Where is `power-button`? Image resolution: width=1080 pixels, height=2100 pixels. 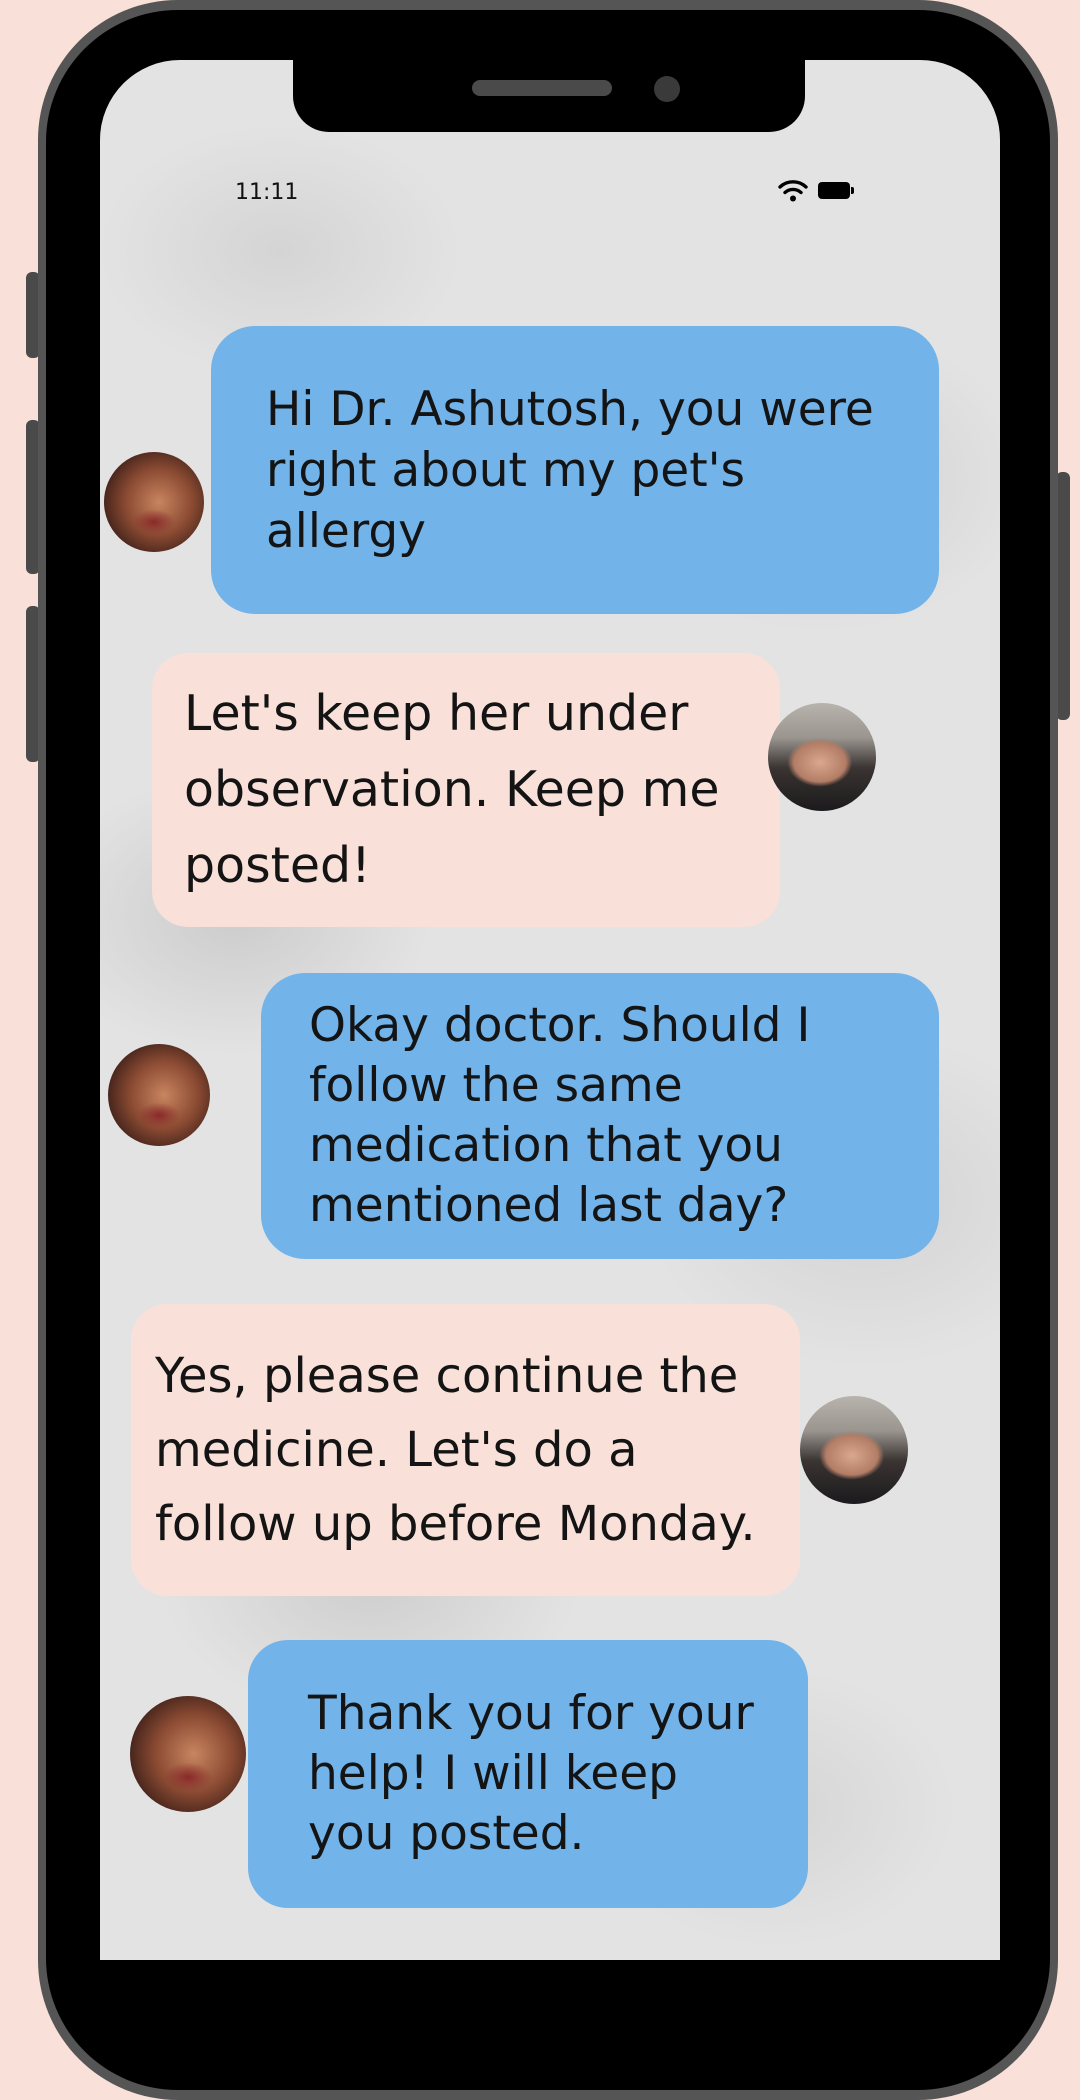
power-button is located at coordinates (1063, 596).